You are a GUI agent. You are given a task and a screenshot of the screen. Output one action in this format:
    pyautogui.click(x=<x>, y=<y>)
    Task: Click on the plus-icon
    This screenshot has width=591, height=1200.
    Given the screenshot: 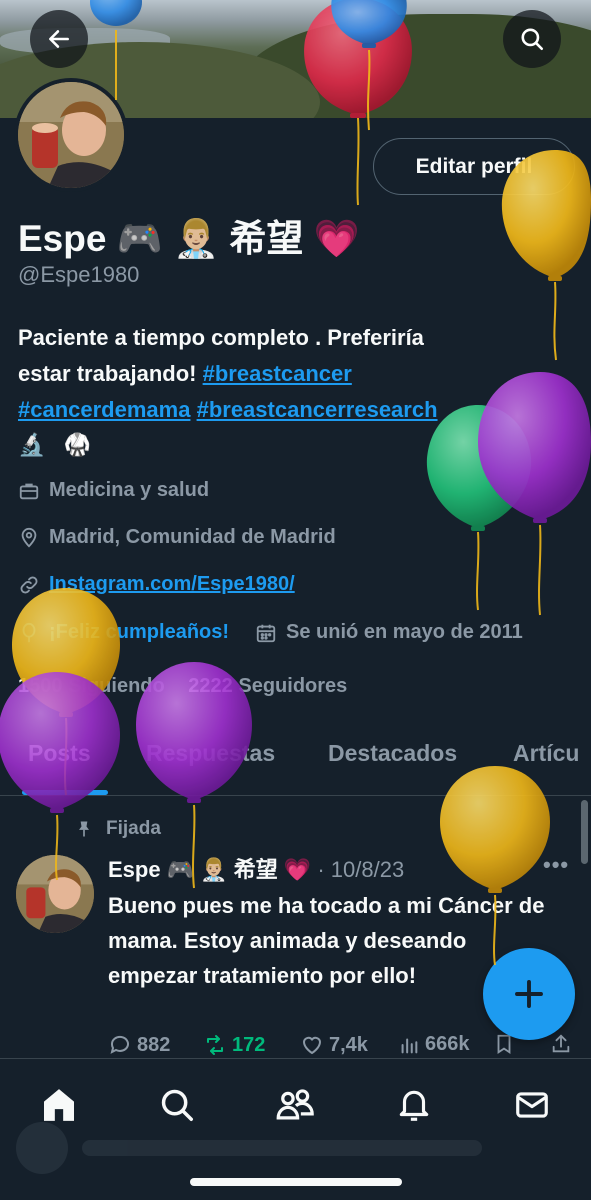 What is the action you would take?
    pyautogui.click(x=529, y=994)
    